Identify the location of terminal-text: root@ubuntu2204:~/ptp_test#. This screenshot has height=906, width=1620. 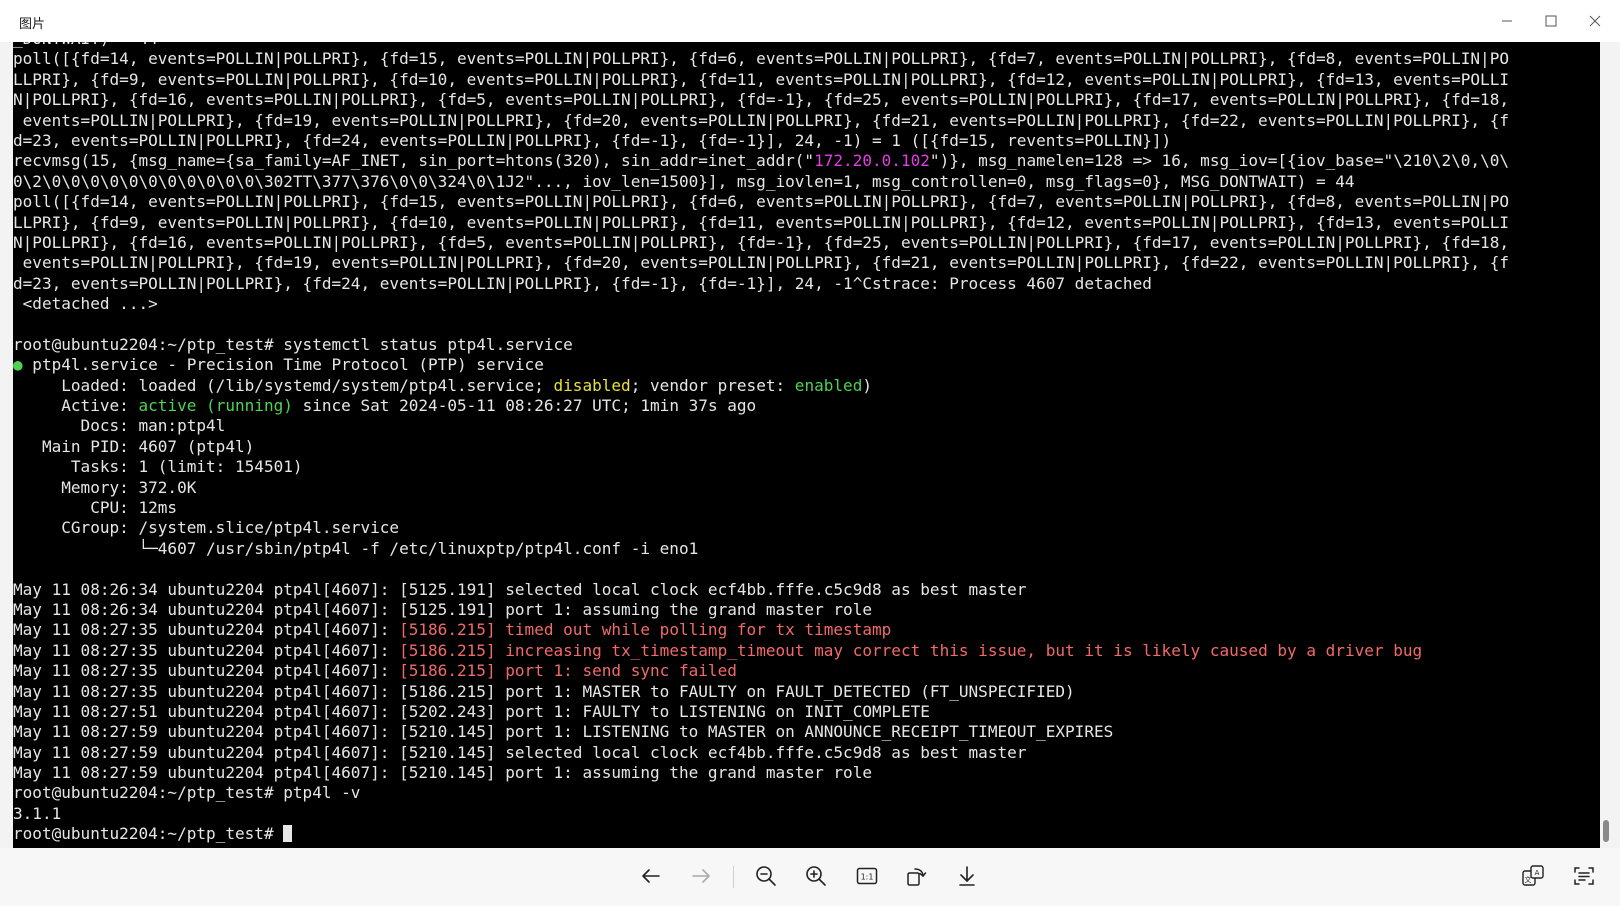
(148, 834).